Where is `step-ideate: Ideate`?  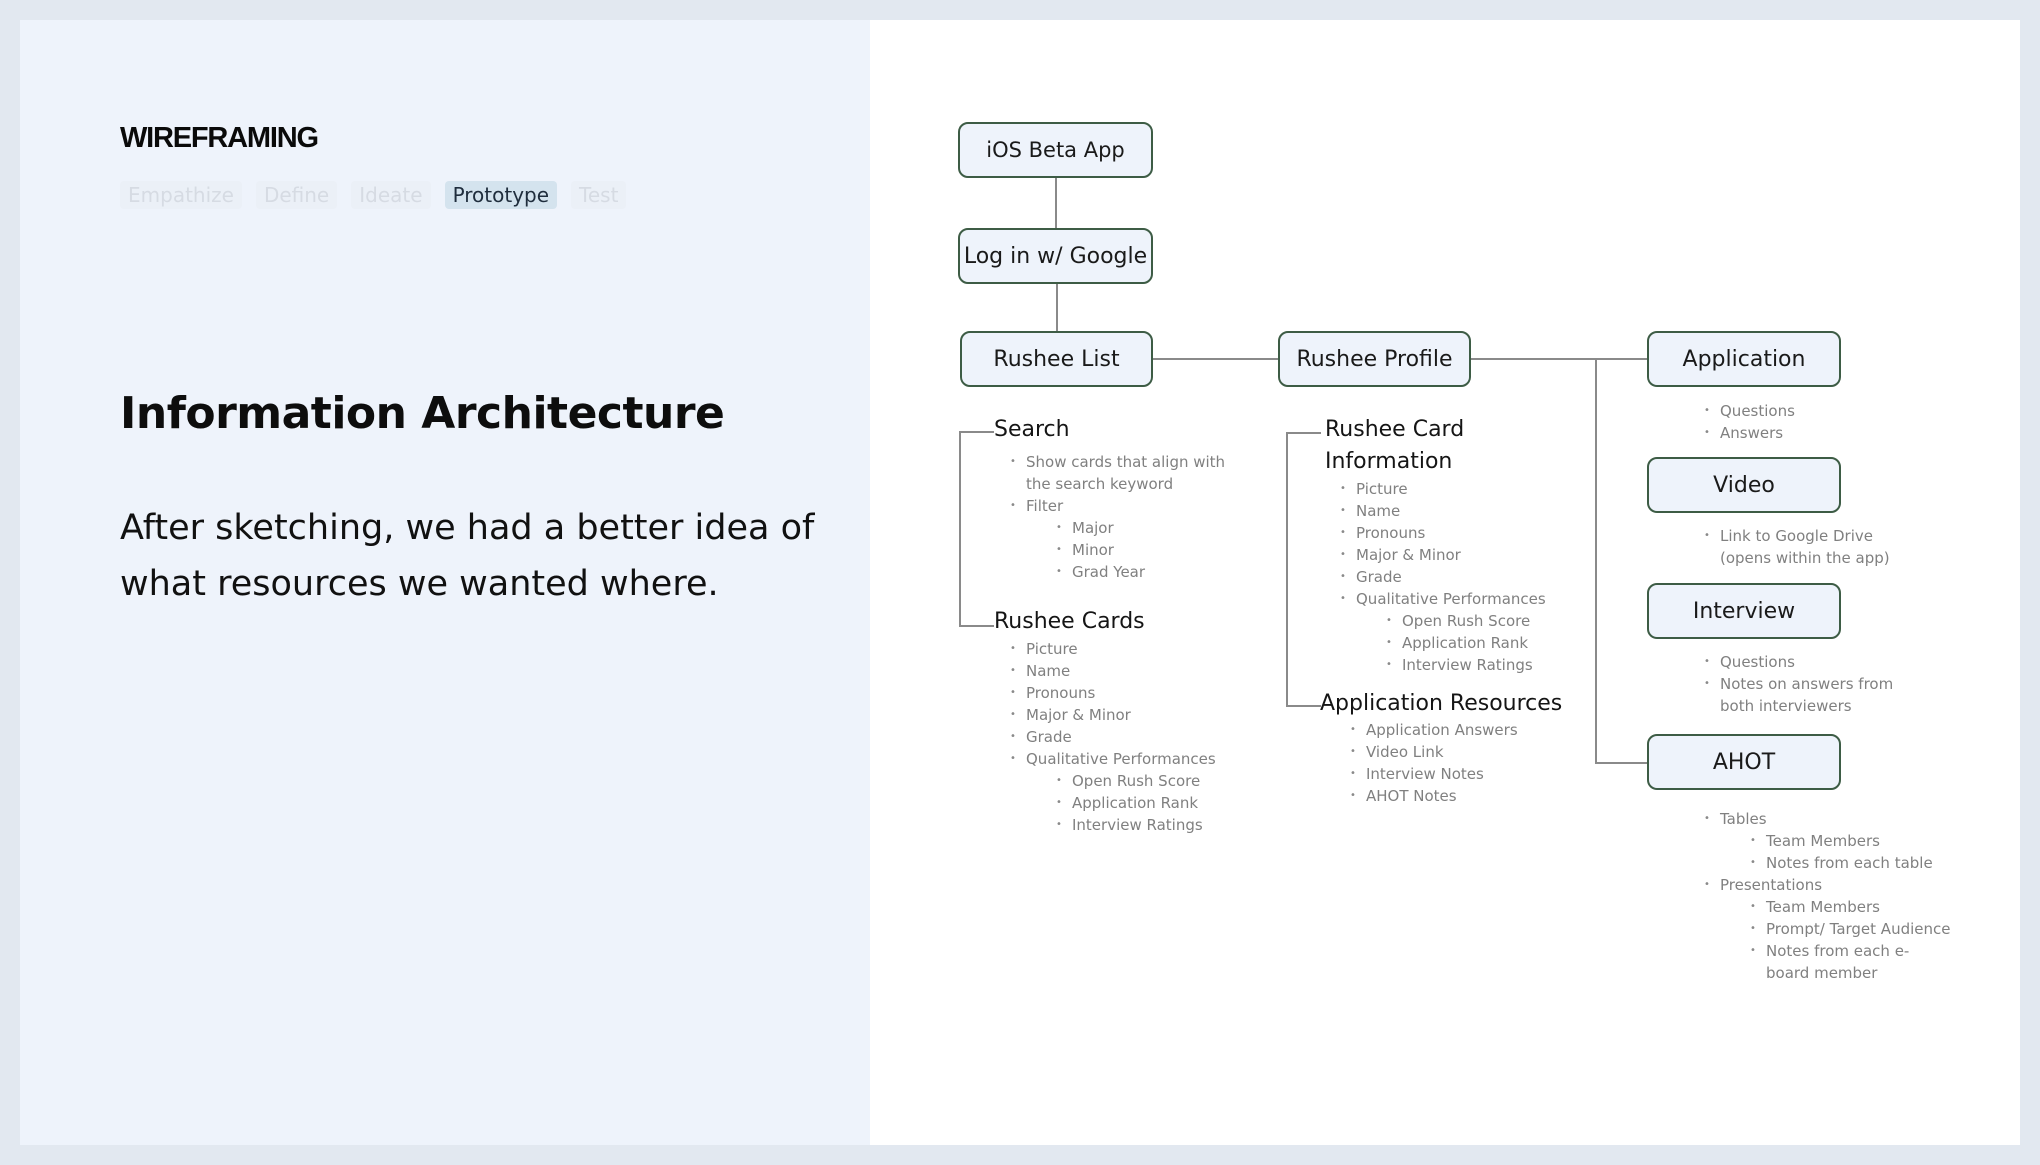
step-ideate: Ideate is located at coordinates (391, 195).